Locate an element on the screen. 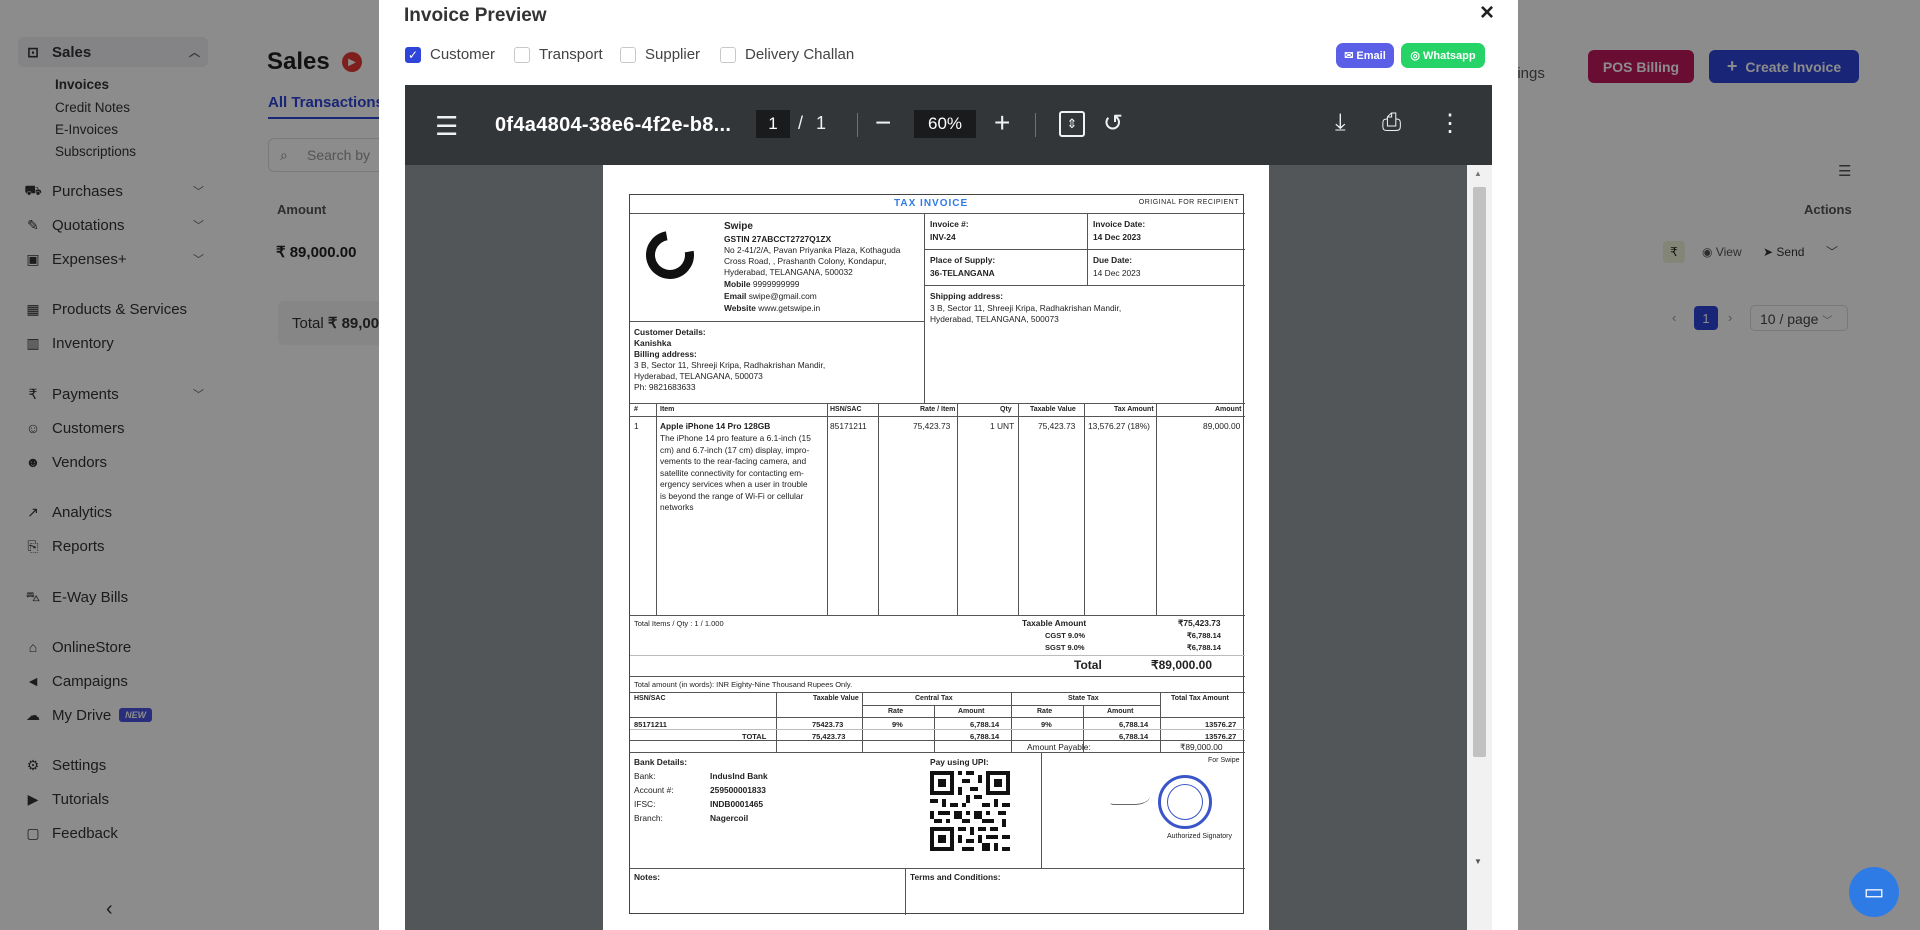  item-hsn: 85171211 is located at coordinates (848, 426).